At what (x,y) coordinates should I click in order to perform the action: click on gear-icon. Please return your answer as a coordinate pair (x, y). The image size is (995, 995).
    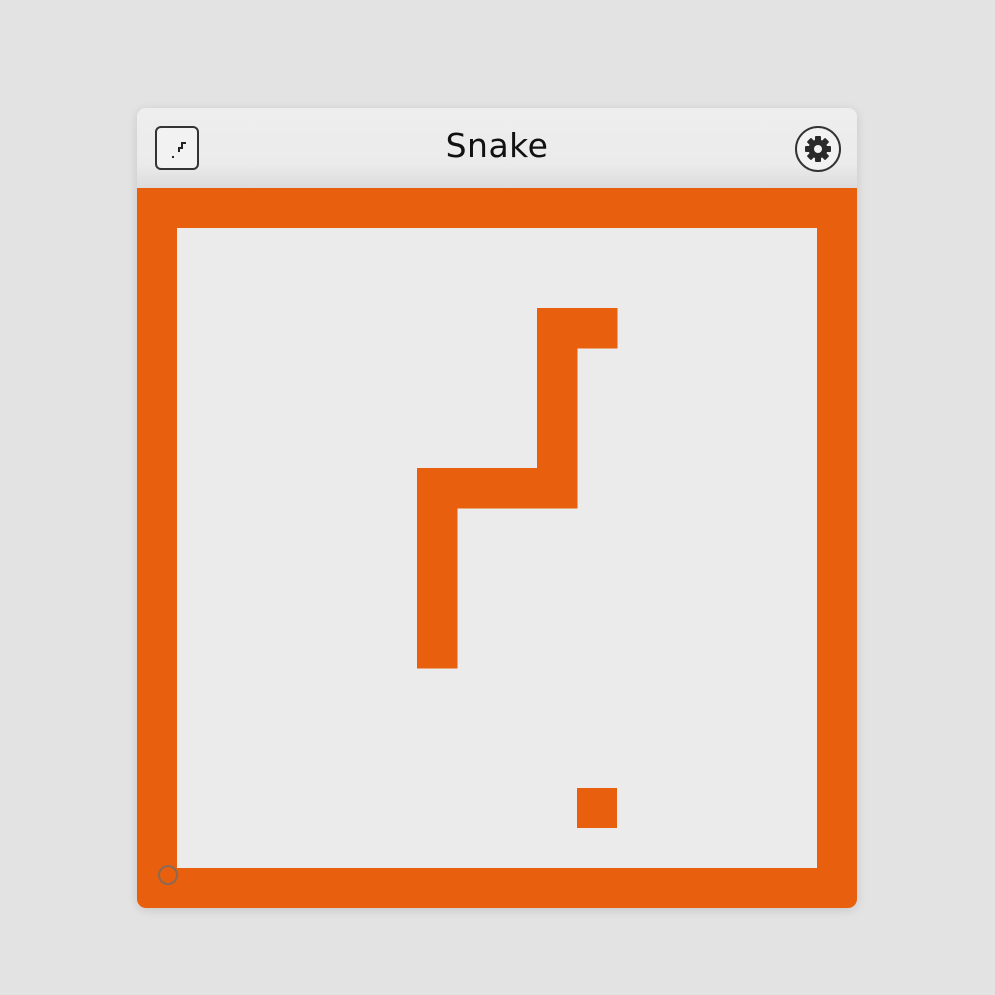
    Looking at the image, I should click on (818, 149).